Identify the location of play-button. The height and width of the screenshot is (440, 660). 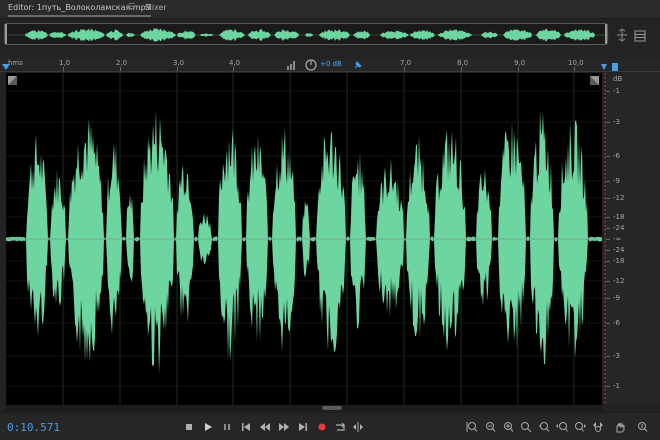
(208, 427).